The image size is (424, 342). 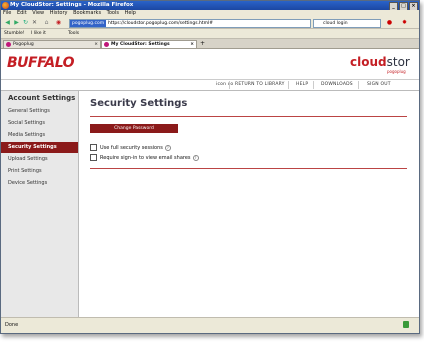 What do you see at coordinates (93, 157) in the screenshot?
I see `require-signin-checkbox` at bounding box center [93, 157].